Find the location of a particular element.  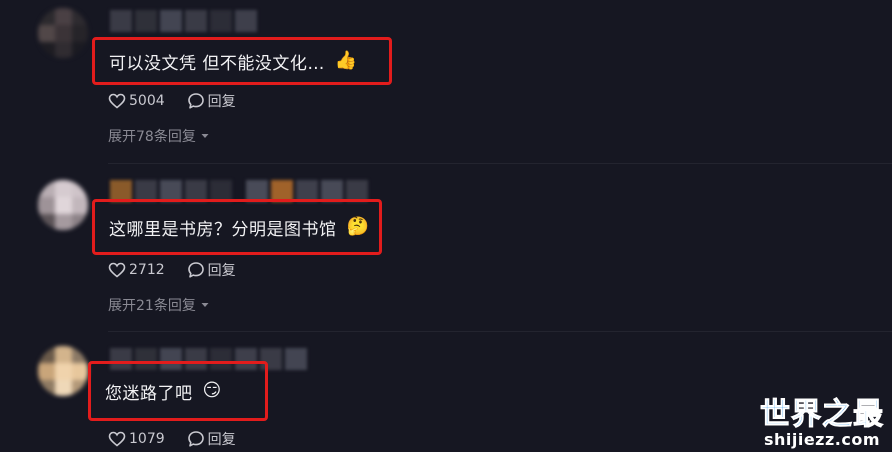

expand-replies-button: 展开21条回复 is located at coordinates (159, 305).